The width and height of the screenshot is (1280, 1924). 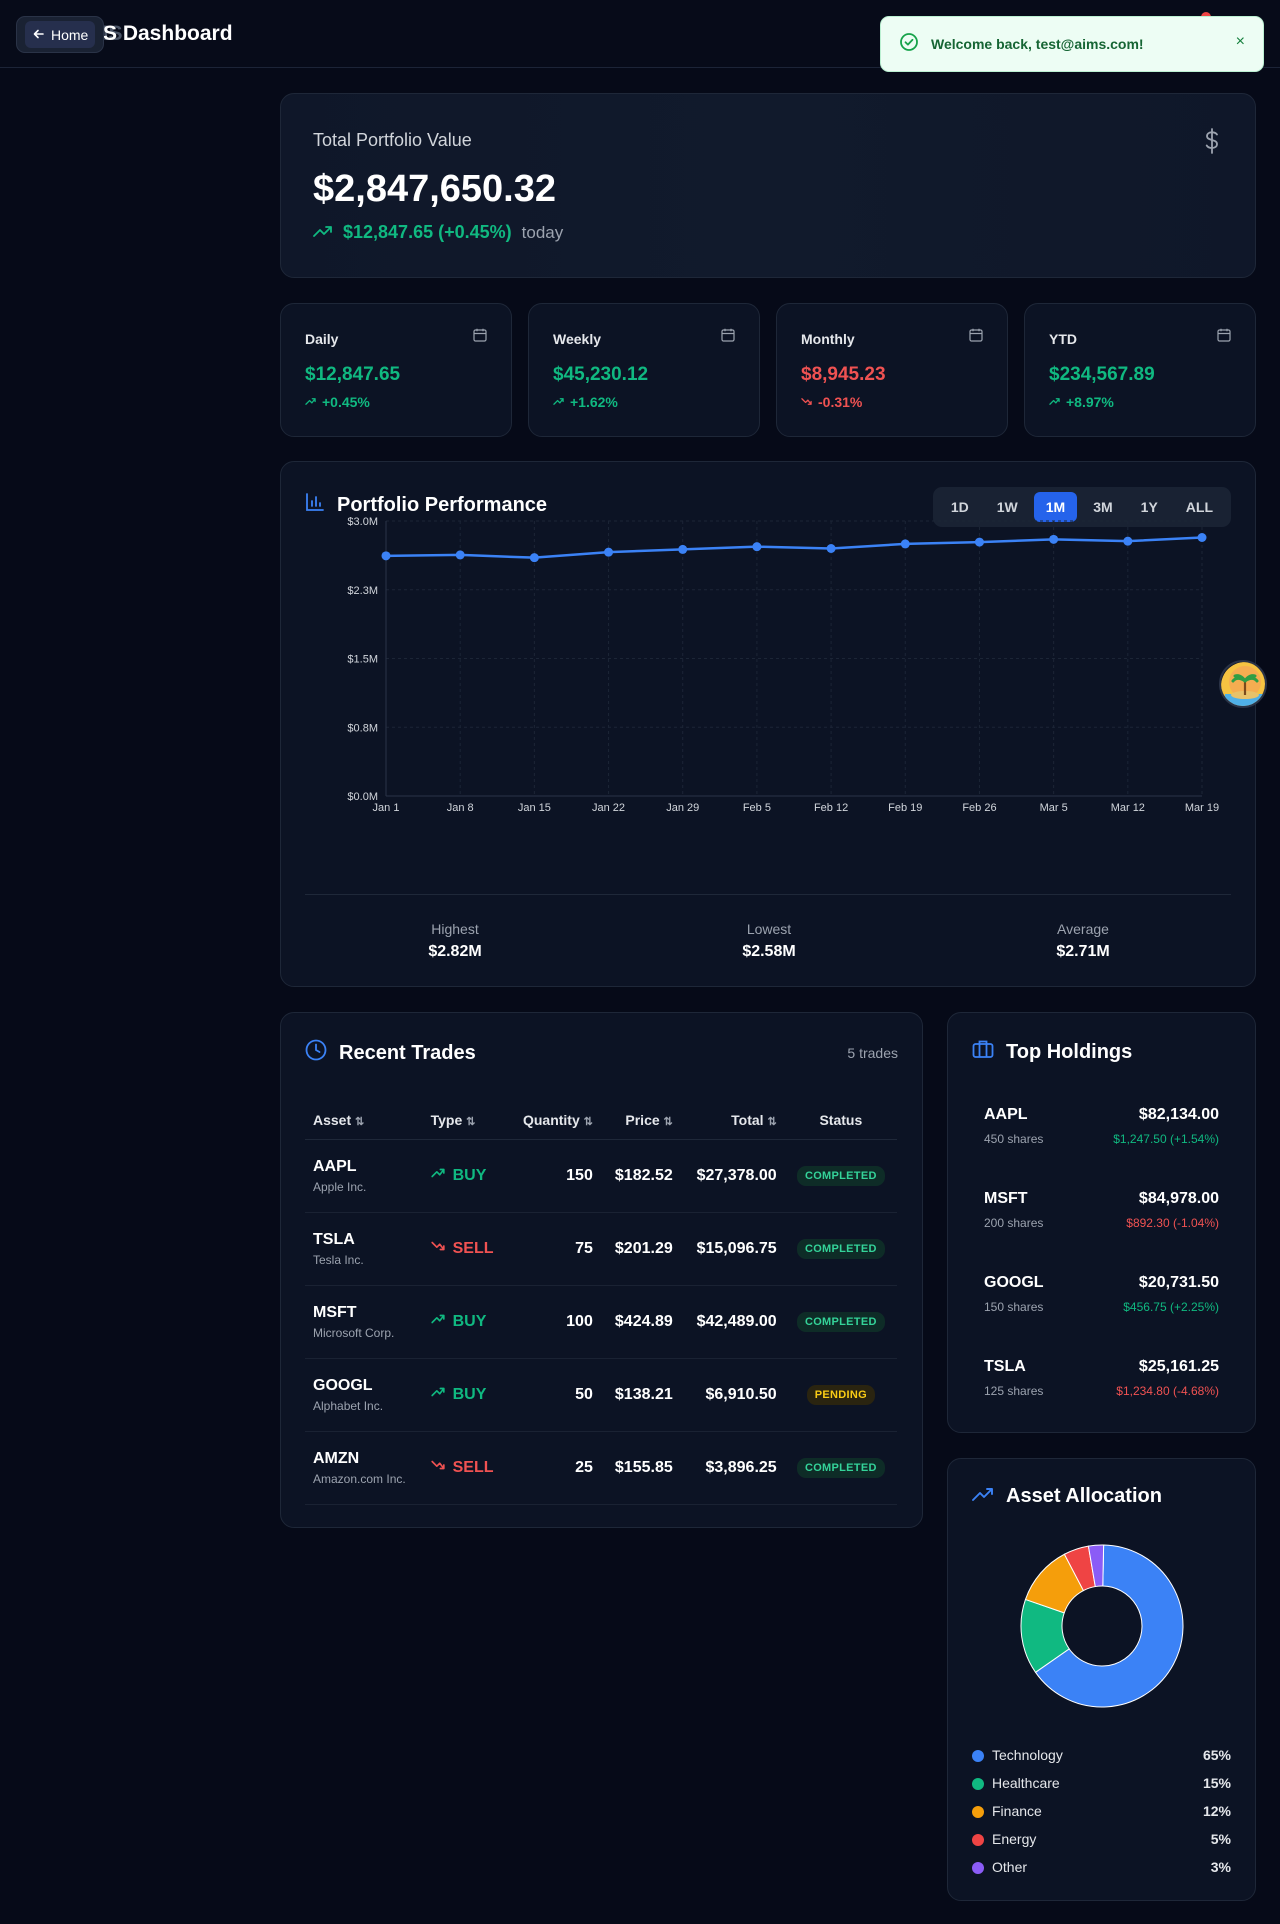 What do you see at coordinates (1014, 1282) in the screenshot?
I see `holding-symbol: GOOGL` at bounding box center [1014, 1282].